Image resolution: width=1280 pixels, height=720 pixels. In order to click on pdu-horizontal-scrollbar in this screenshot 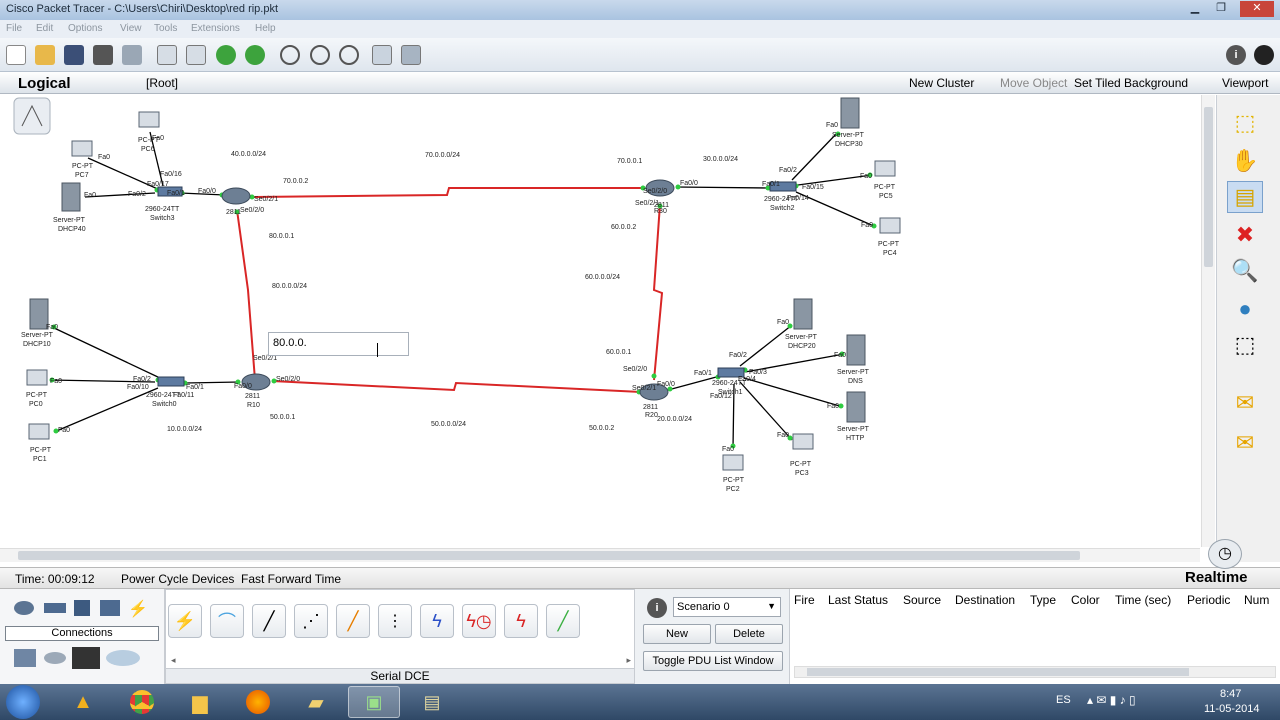, I will do `click(1035, 672)`.